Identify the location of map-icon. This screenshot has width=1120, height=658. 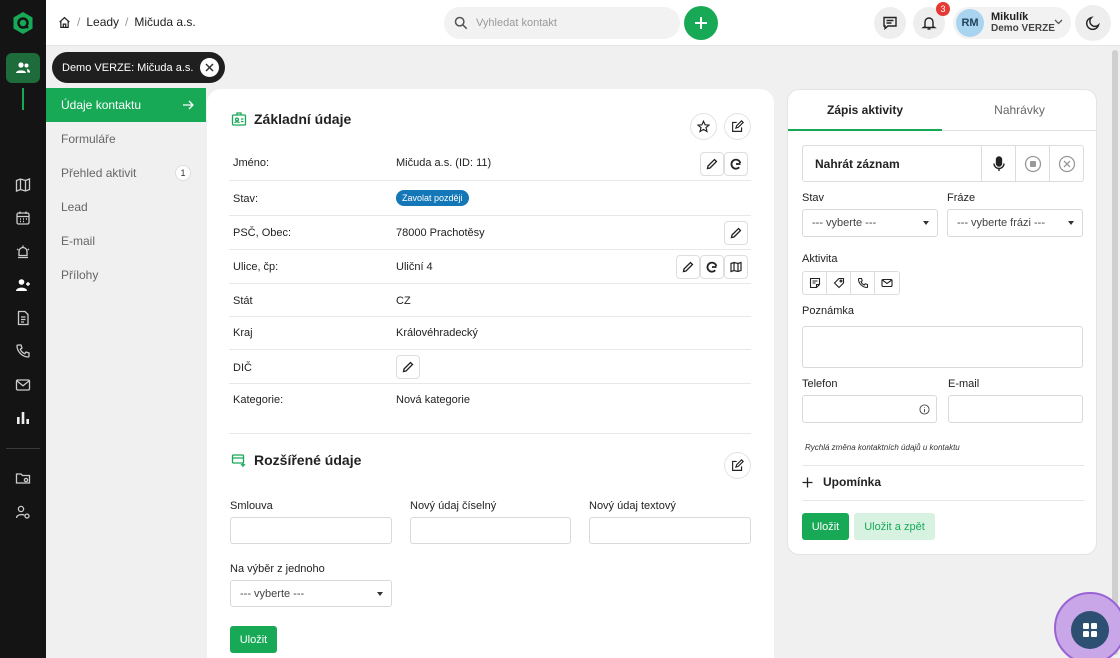
(736, 267).